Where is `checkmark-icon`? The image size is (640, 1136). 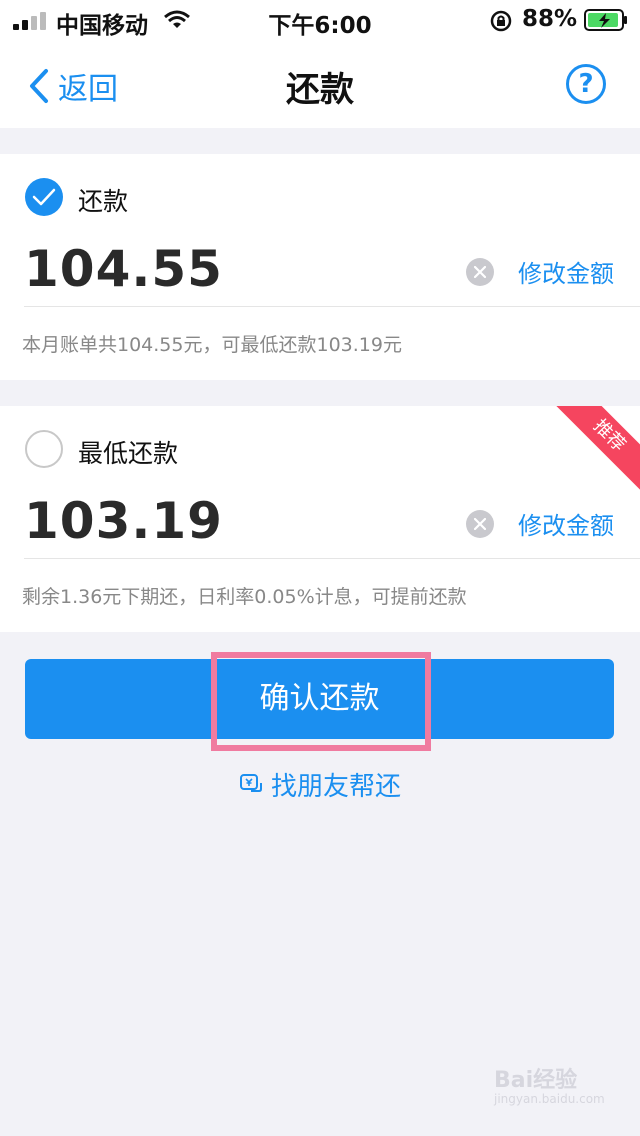
checkmark-icon is located at coordinates (44, 197).